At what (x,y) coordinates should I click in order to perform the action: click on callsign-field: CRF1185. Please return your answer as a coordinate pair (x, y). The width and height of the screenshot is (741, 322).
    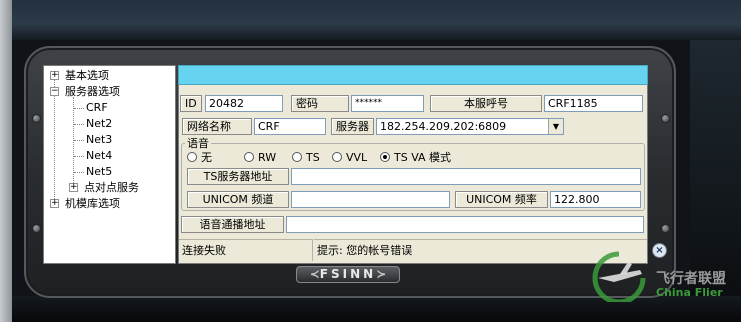
    Looking at the image, I should click on (593, 103).